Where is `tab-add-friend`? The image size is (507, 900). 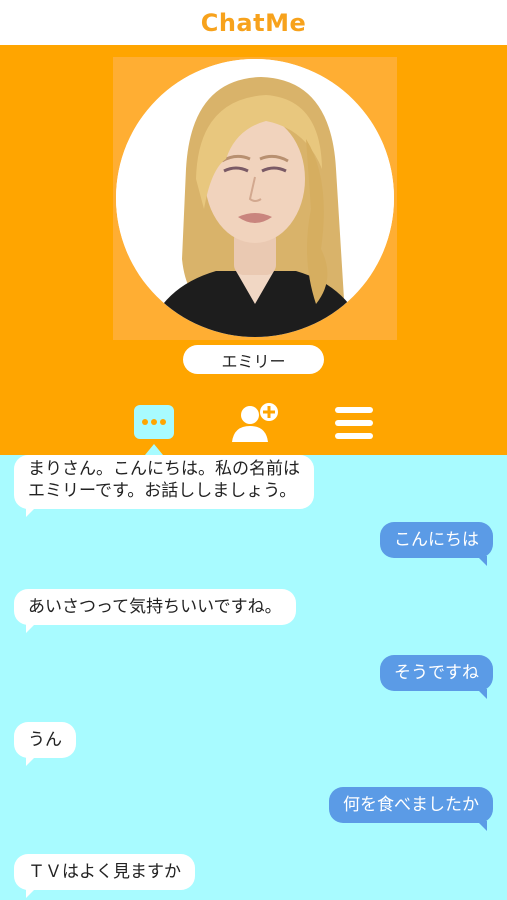
tab-add-friend is located at coordinates (255, 422).